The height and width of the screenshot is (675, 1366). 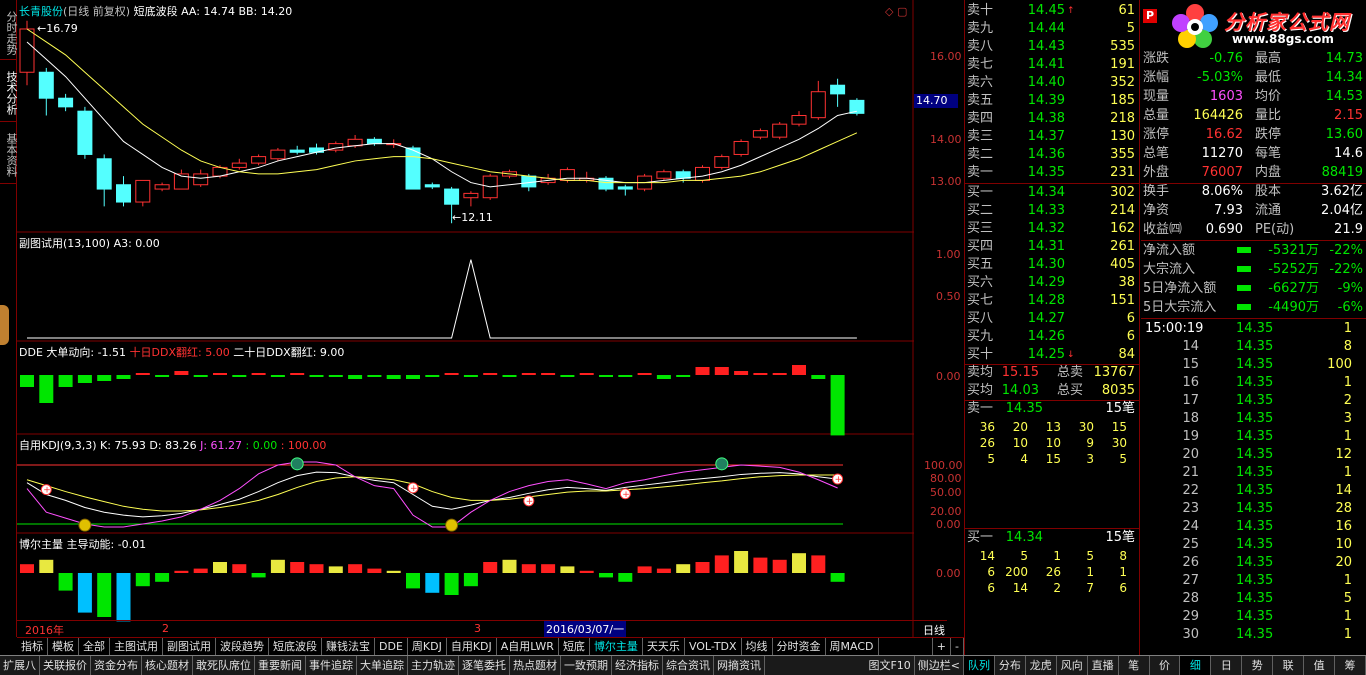 I want to click on order-book-row: 卖七 14.41 191, so click(x=1052, y=65).